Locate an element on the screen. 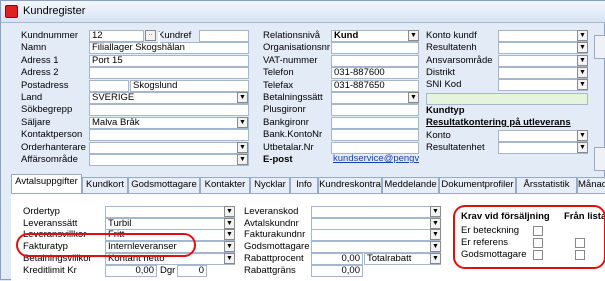 The width and height of the screenshot is (605, 281). app-icon is located at coordinates (11, 11).